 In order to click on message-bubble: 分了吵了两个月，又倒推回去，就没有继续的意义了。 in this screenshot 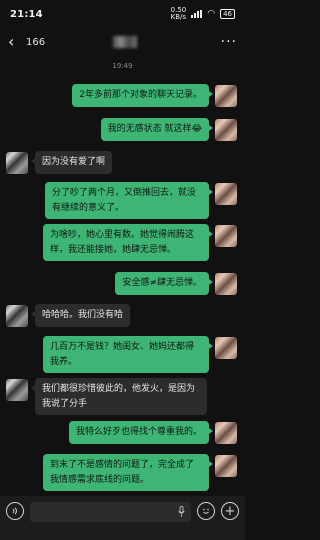, I will do `click(129, 200)`.